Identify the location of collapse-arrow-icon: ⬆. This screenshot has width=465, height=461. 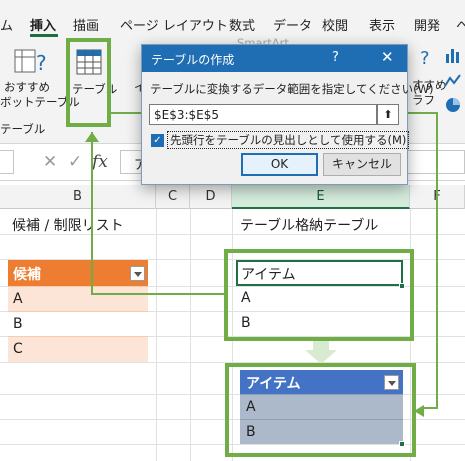
(388, 114).